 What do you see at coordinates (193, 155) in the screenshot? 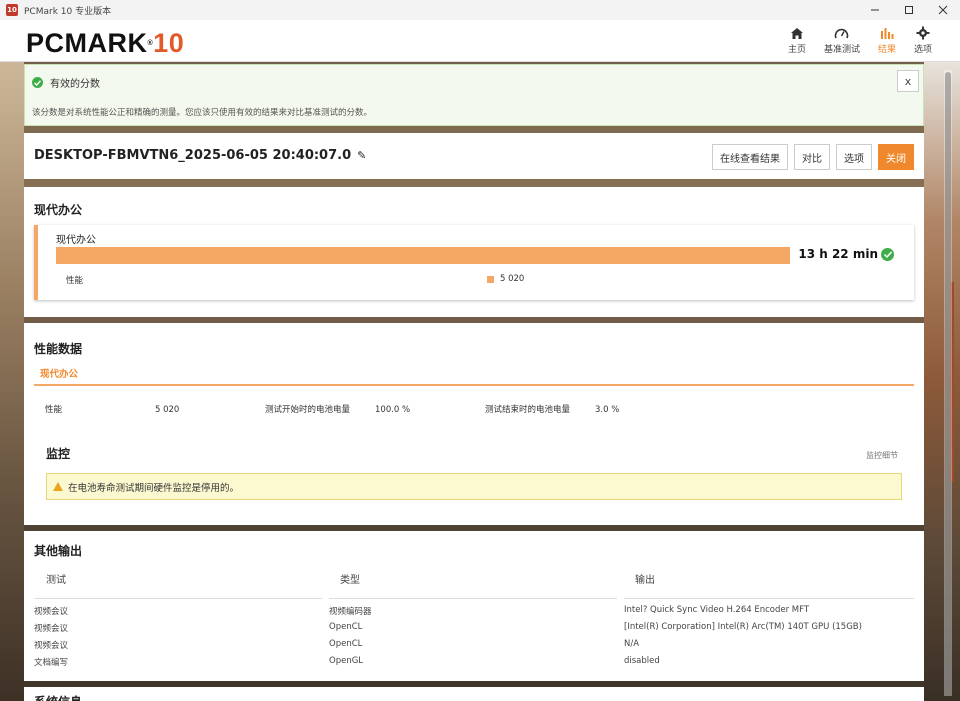
I see `result-name-text: DESKTOP-FBMVTN6_2025-06-05 20:40:07.0` at bounding box center [193, 155].